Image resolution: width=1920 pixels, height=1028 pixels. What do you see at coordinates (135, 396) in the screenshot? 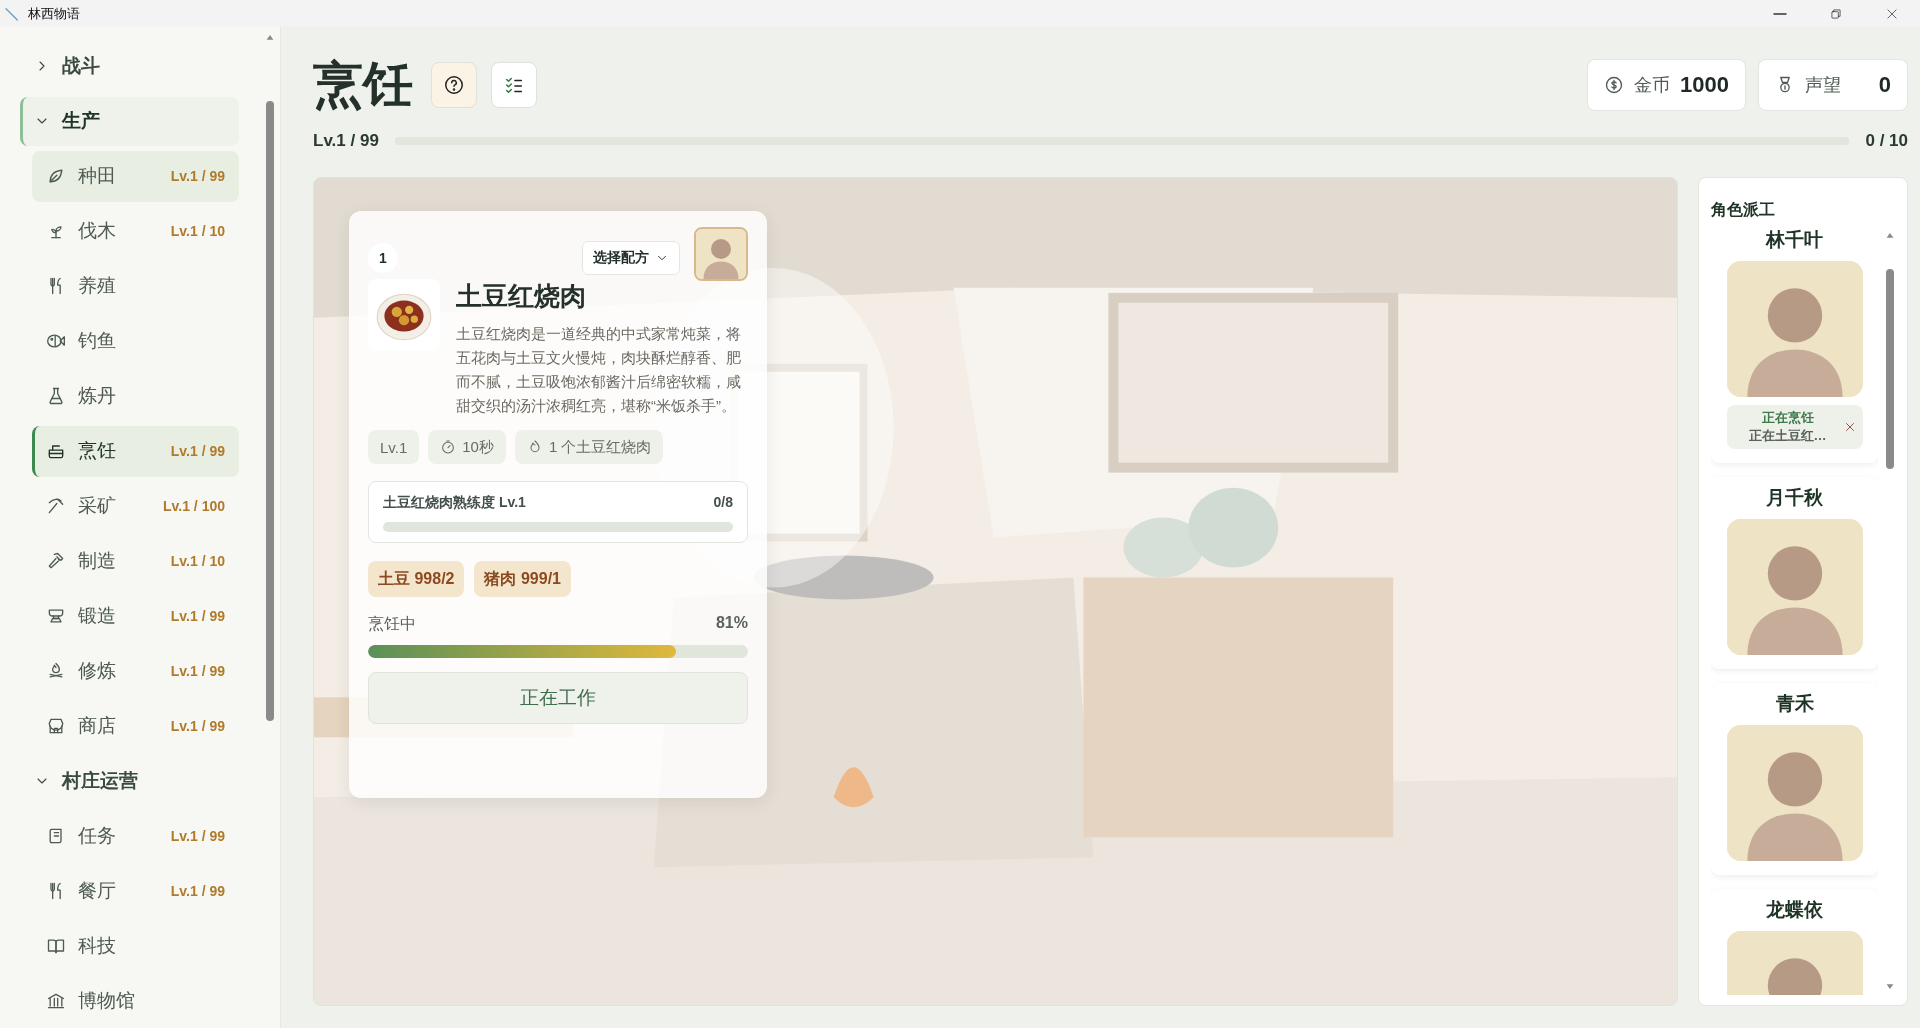
I see `sidebar-item: 炼丹` at bounding box center [135, 396].